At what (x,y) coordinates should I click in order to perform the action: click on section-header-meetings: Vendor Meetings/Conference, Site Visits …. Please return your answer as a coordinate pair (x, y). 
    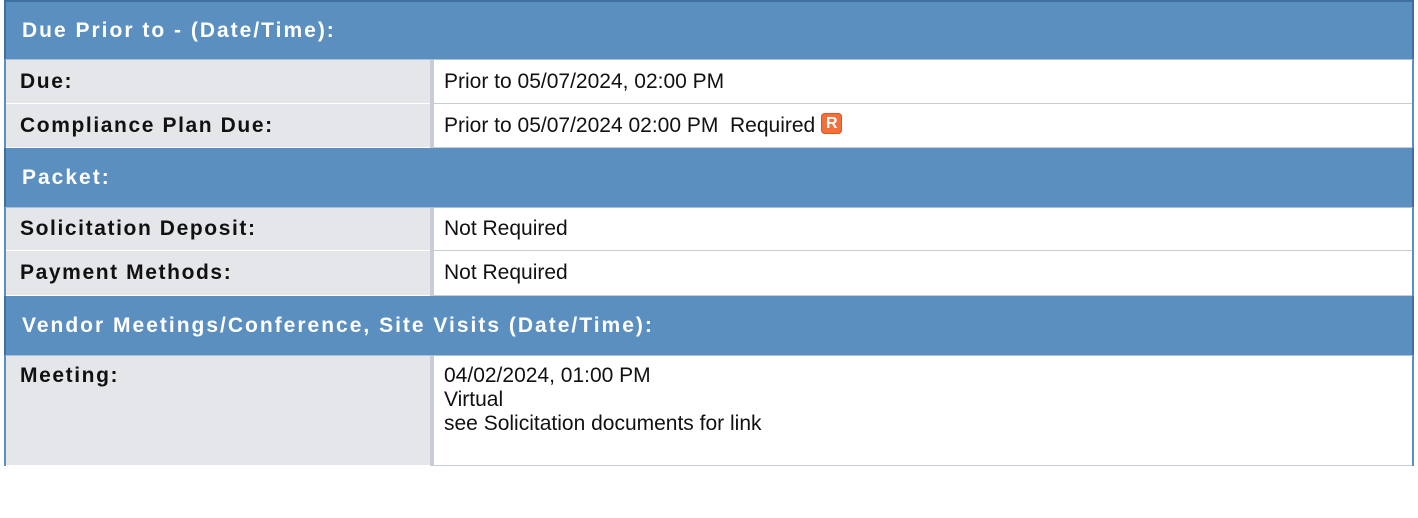
    Looking at the image, I should click on (709, 326).